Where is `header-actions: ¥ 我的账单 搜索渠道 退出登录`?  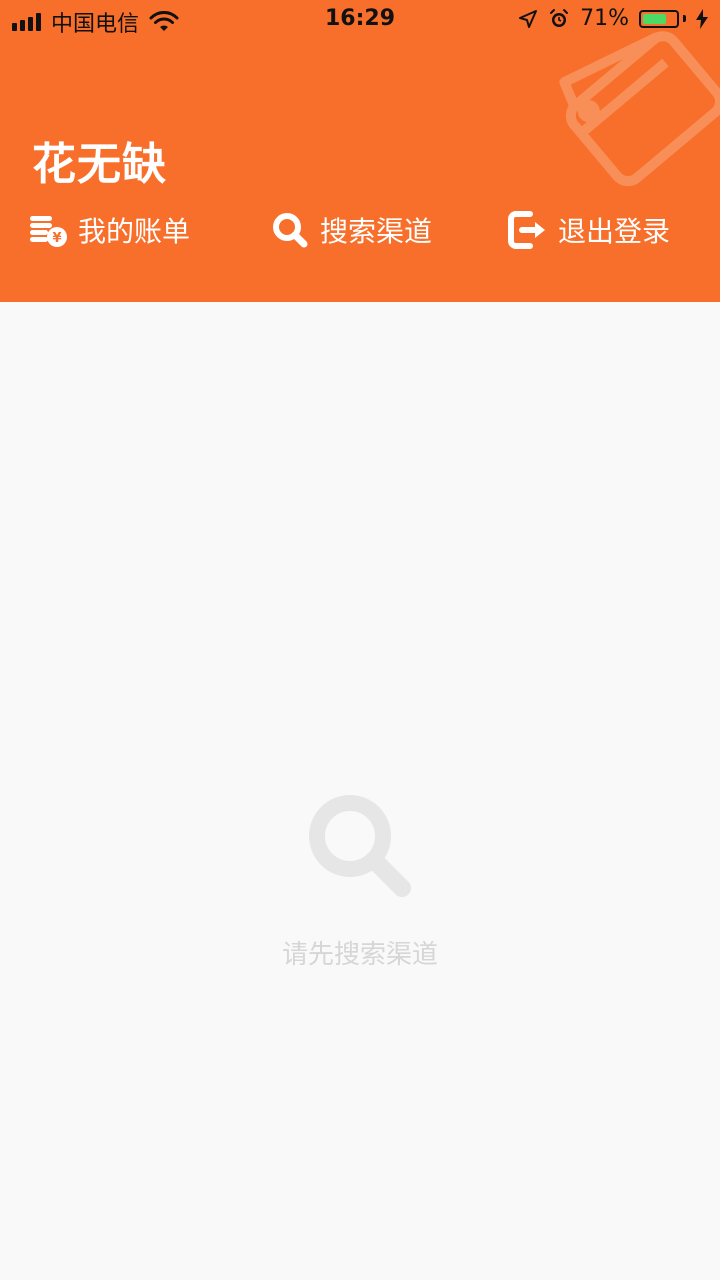 header-actions: ¥ 我的账单 搜索渠道 退出登录 is located at coordinates (360, 230).